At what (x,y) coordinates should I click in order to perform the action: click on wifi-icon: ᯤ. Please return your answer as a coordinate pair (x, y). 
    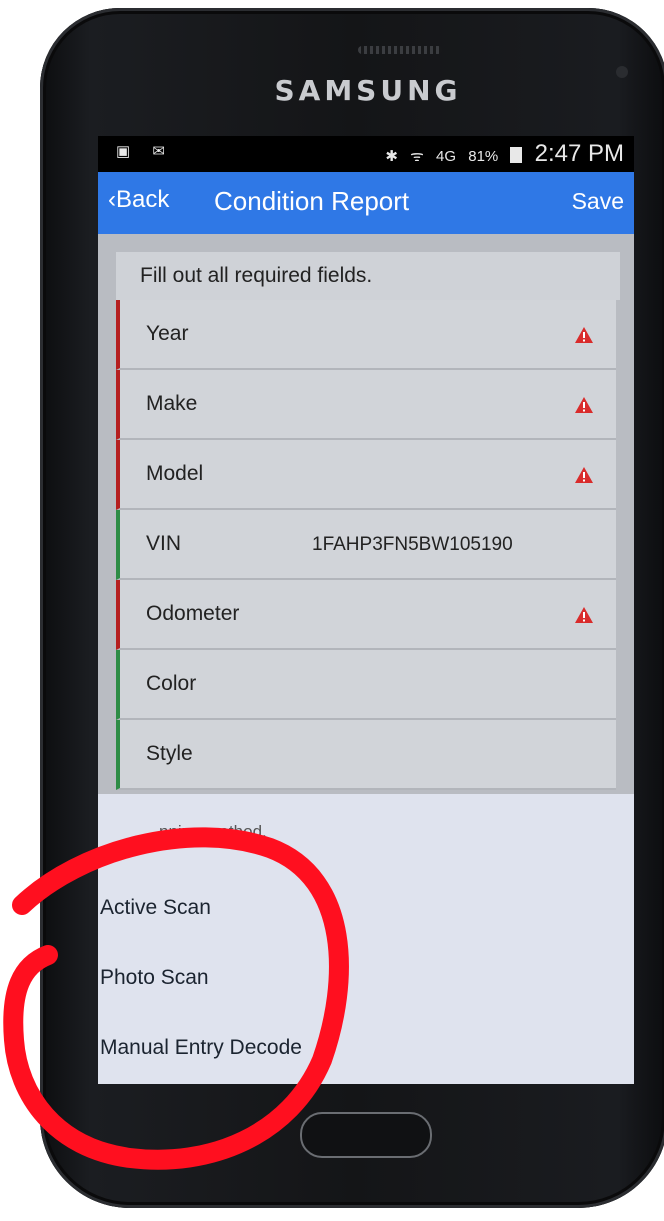
    Looking at the image, I should click on (417, 156).